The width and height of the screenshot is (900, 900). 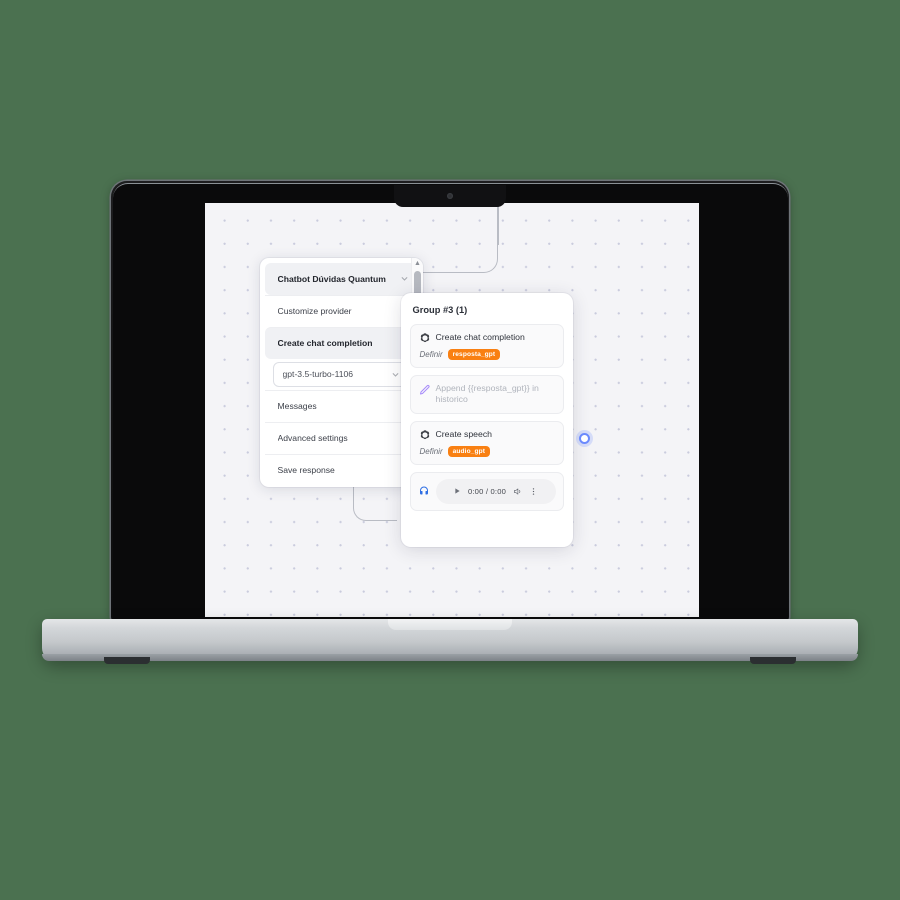 I want to click on audio-time: 0:00 / 0:00, so click(x=487, y=491).